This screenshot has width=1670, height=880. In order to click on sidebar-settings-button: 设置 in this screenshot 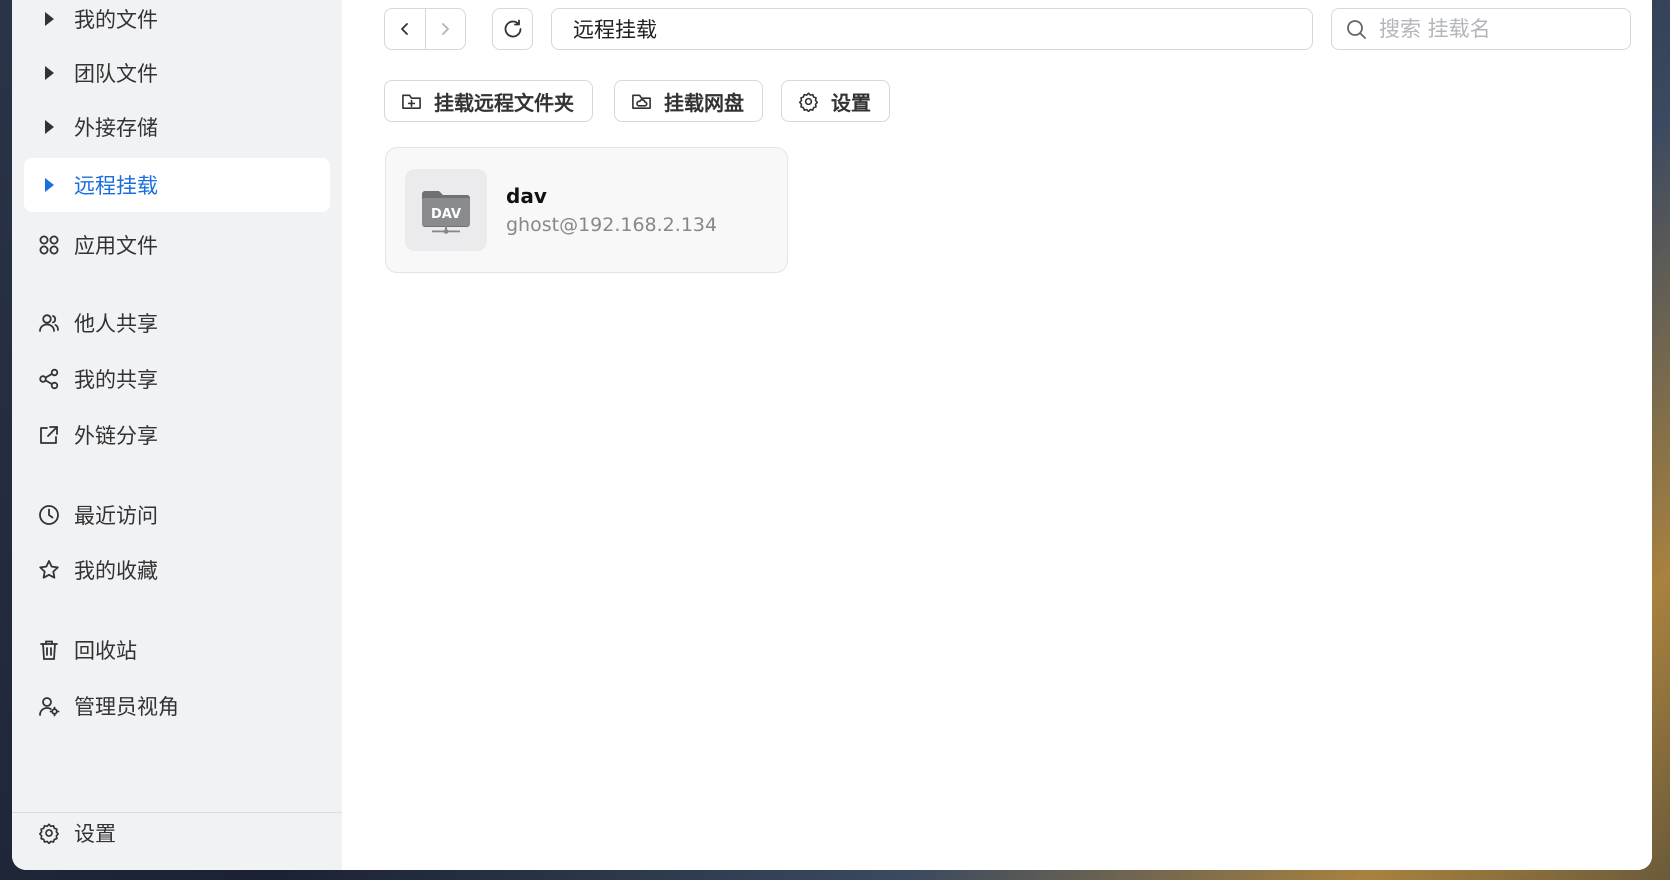, I will do `click(177, 833)`.